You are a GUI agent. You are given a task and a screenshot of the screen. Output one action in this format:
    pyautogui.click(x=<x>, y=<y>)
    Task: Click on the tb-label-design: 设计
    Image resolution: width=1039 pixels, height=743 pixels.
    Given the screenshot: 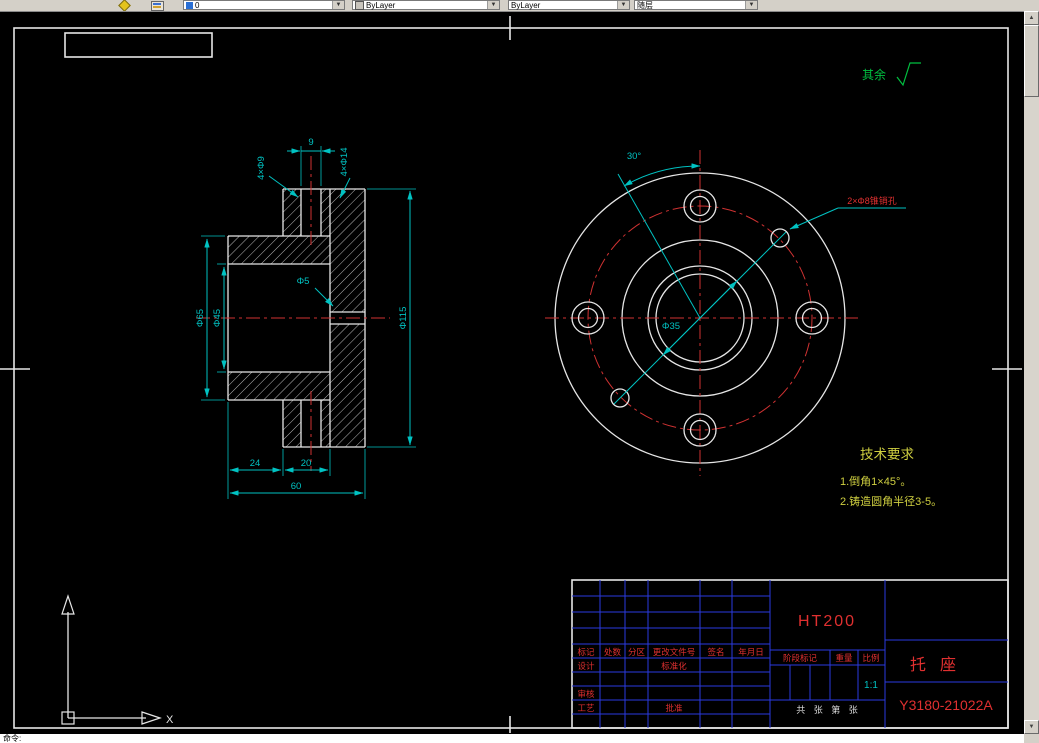 What is the action you would take?
    pyautogui.click(x=586, y=666)
    